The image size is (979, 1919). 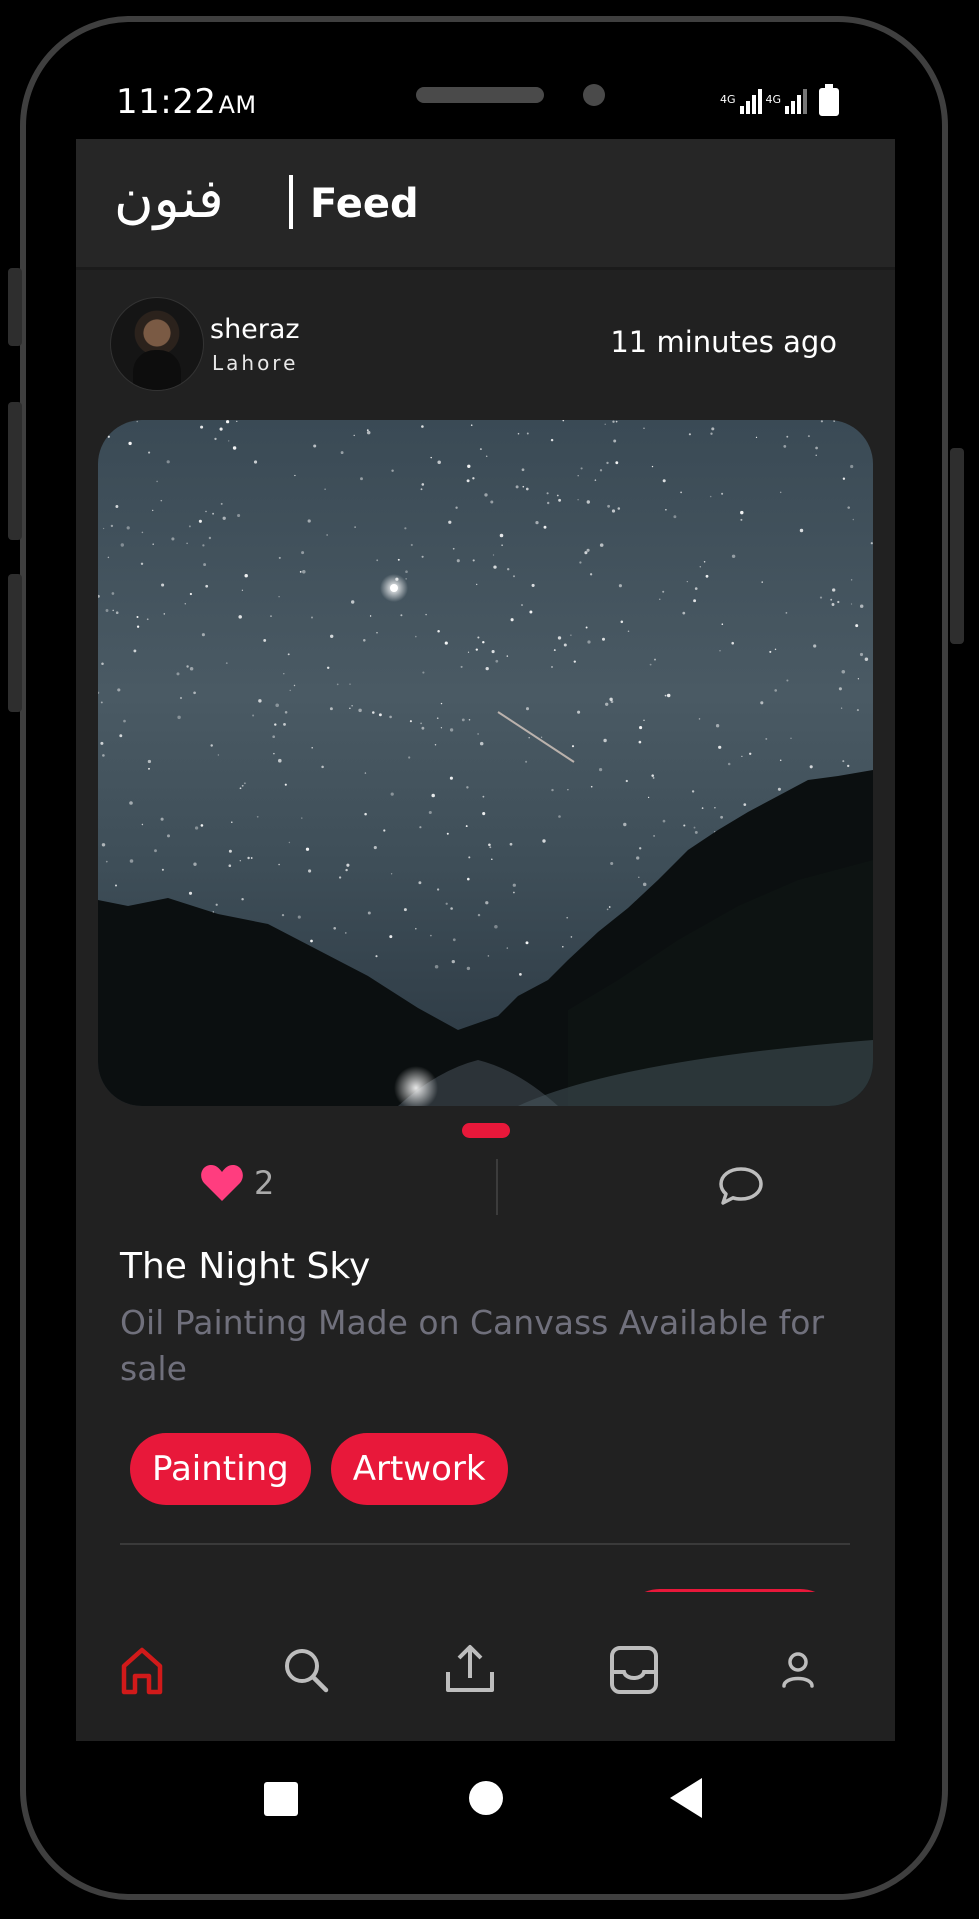 I want to click on logo-text: فنون, so click(x=169, y=198).